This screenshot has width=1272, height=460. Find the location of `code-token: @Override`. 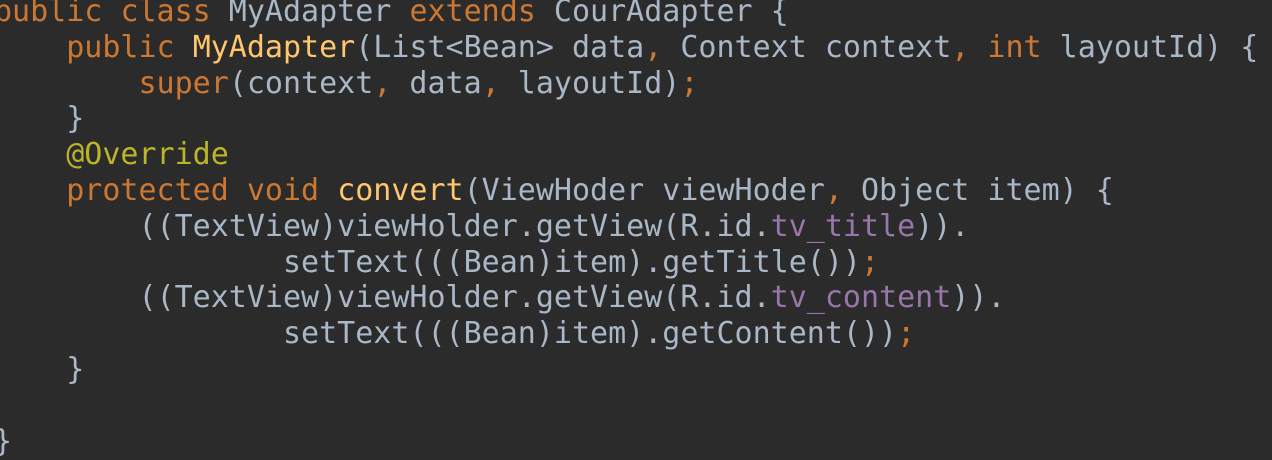

code-token: @Override is located at coordinates (147, 155).